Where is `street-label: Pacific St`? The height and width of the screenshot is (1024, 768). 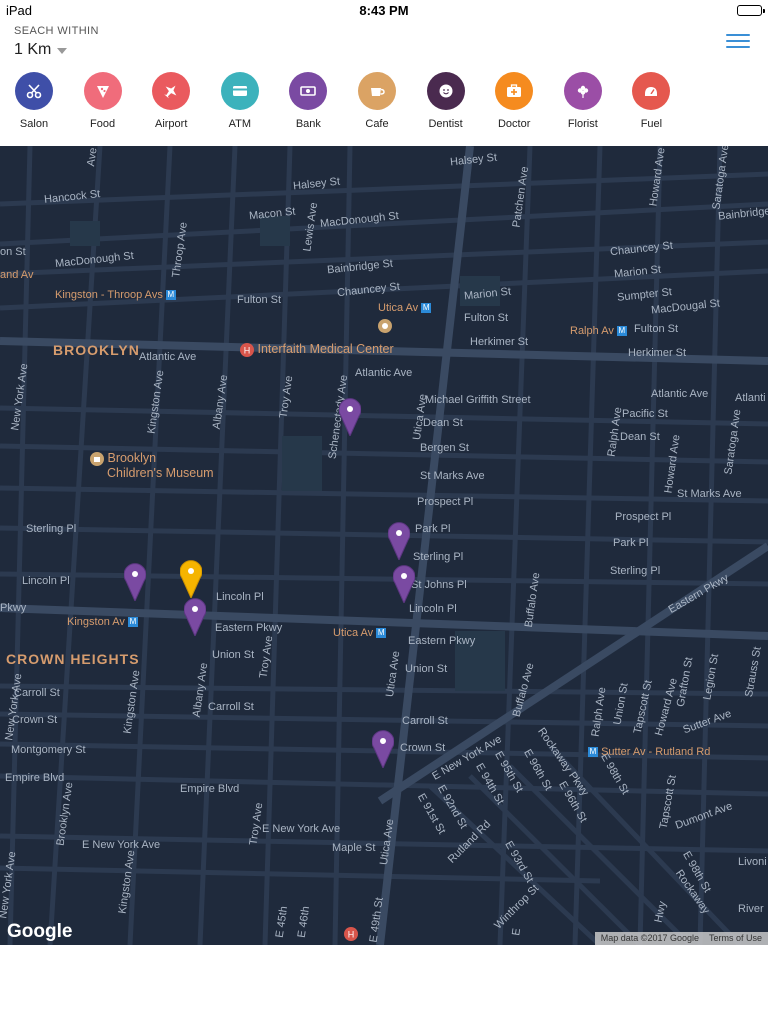 street-label: Pacific St is located at coordinates (645, 414).